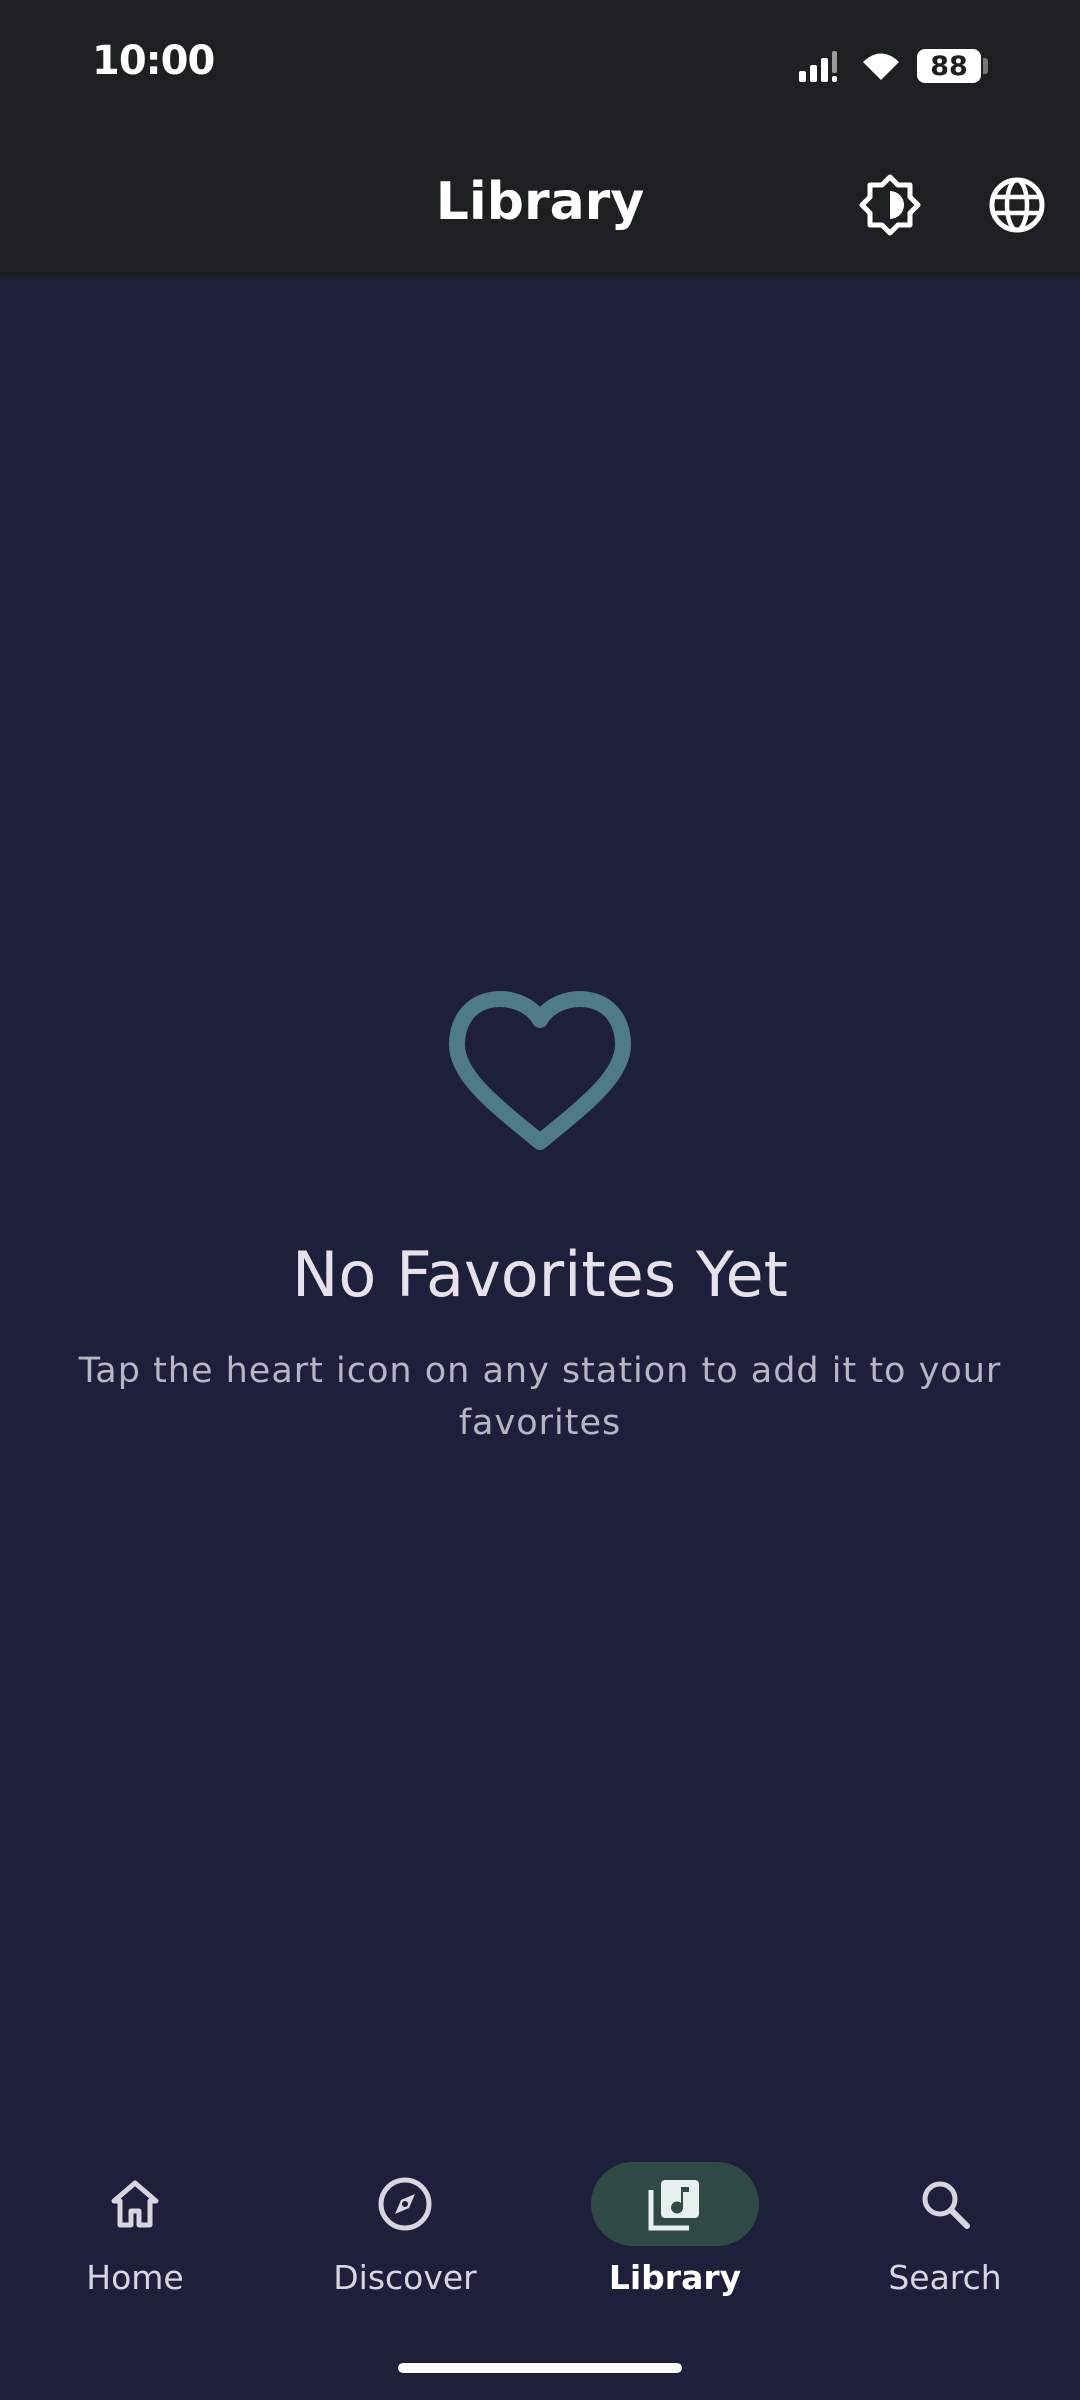 This screenshot has width=1080, height=2400. I want to click on compass-icon, so click(405, 2204).